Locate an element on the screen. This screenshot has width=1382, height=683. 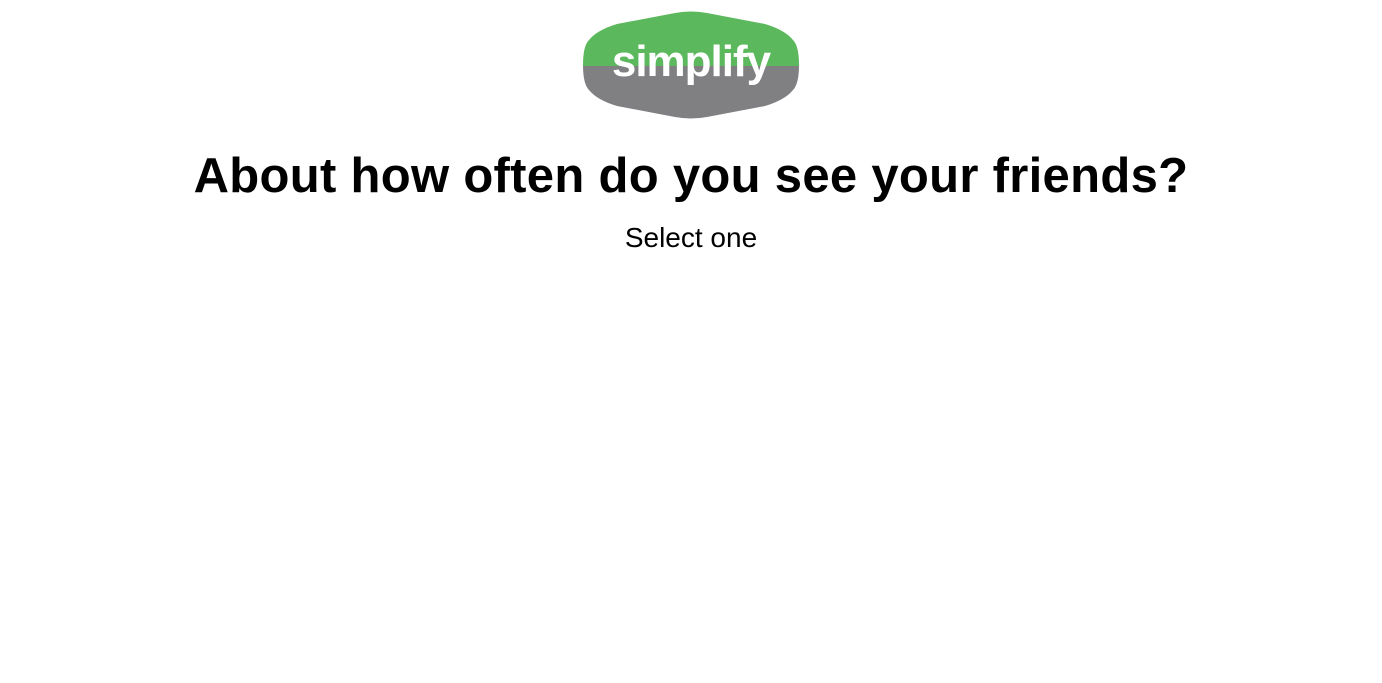
logo-wordmark: simplify is located at coordinates (692, 61).